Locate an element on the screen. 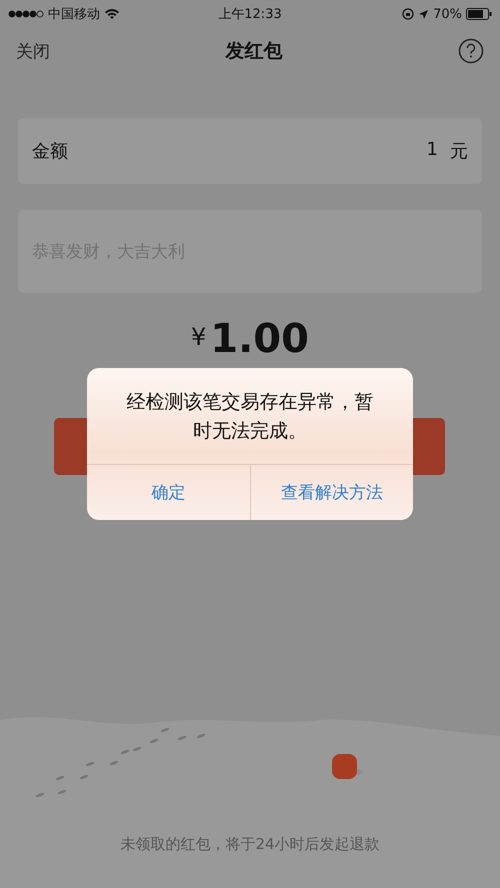 This screenshot has height=888, width=500. total-amount: 1.00 is located at coordinates (259, 339).